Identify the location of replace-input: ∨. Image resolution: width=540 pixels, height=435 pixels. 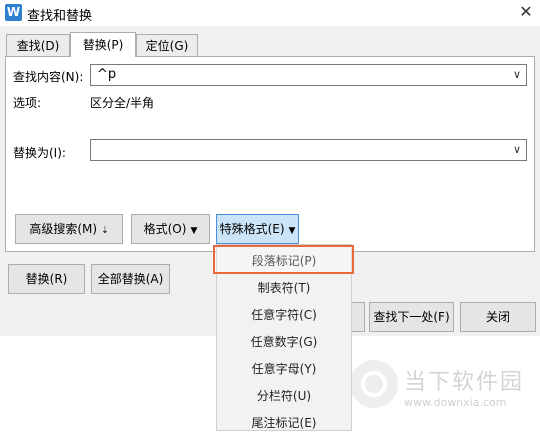
(308, 150).